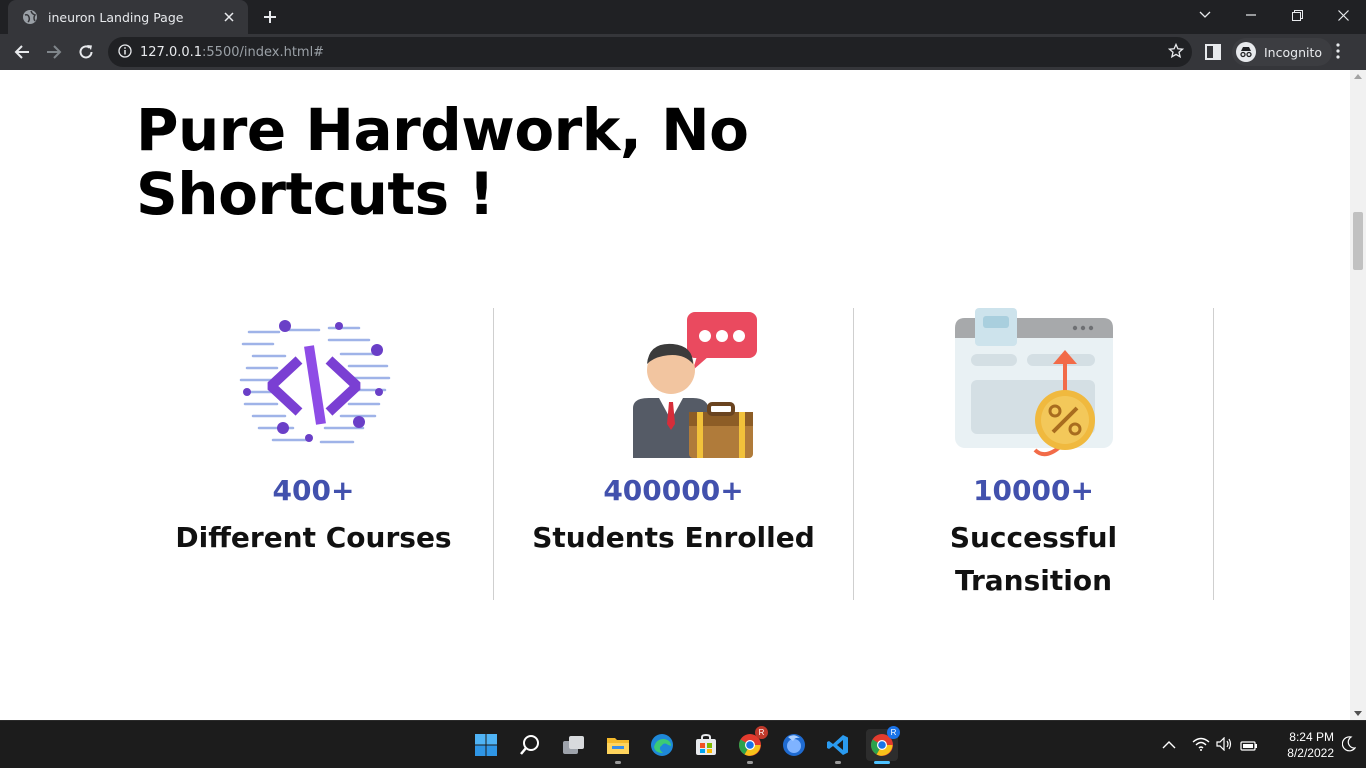  Describe the element at coordinates (683, 17) in the screenshot. I see `browser-tab-strip: ineuron Landing Page` at that location.